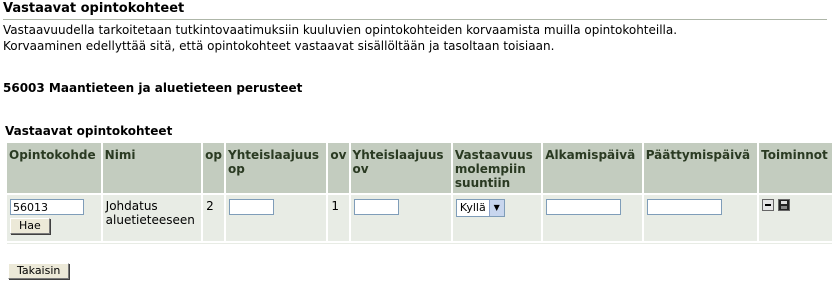 This screenshot has height=286, width=834. I want to click on col-header-yhteislaajuus-ov: Yhteislaajuus ov, so click(400, 168).